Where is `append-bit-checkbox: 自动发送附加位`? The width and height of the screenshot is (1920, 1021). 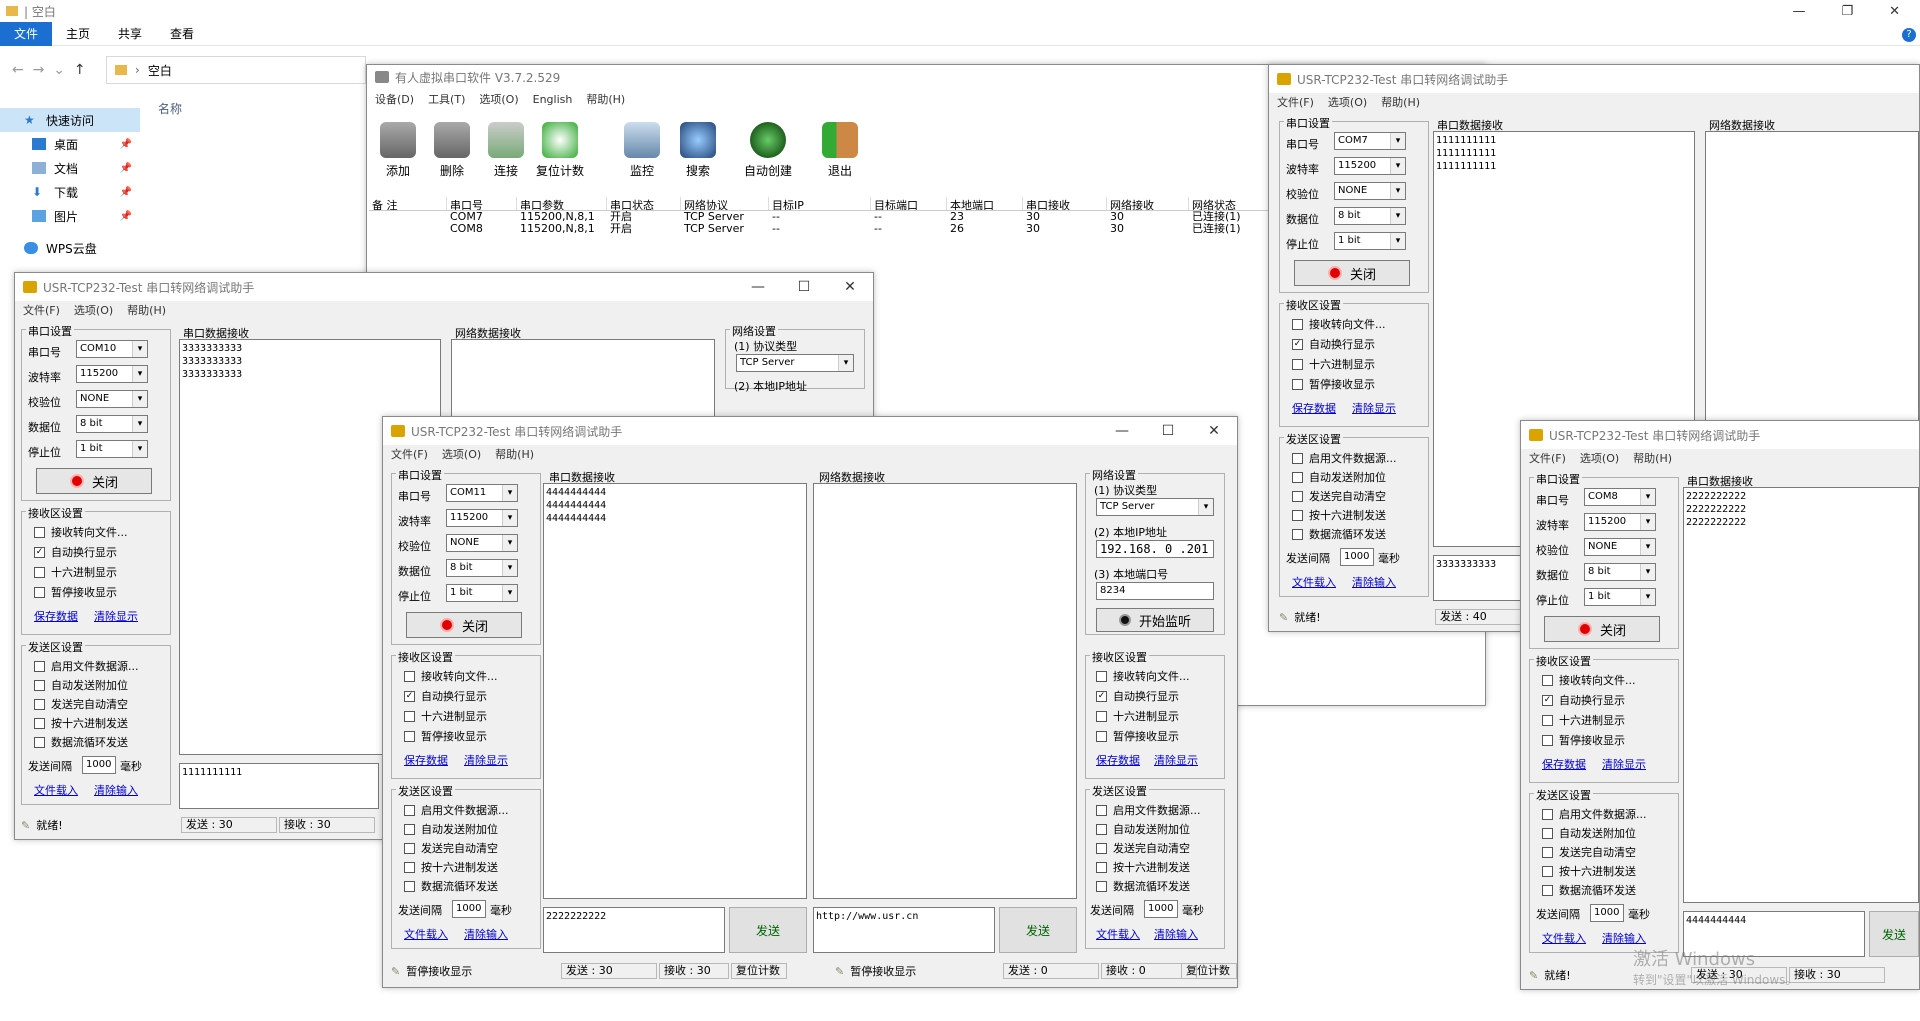
append-bit-checkbox: 自动发送附加位 is located at coordinates (1143, 829).